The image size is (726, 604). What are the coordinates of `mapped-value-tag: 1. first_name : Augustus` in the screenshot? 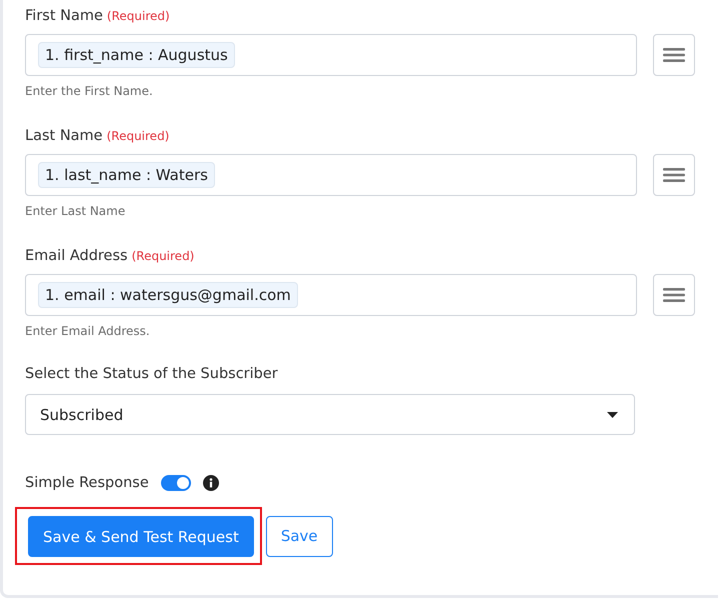 It's located at (136, 55).